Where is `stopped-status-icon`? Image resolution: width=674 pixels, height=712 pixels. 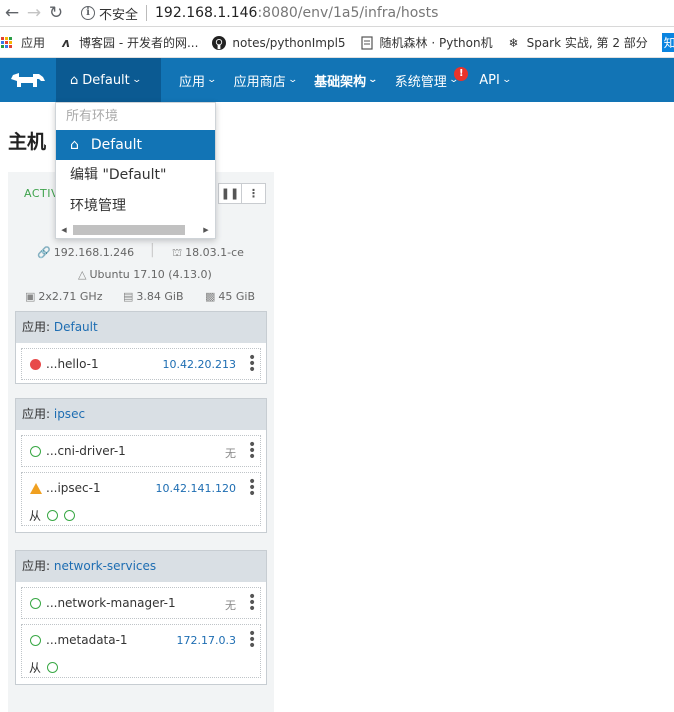 stopped-status-icon is located at coordinates (35, 364).